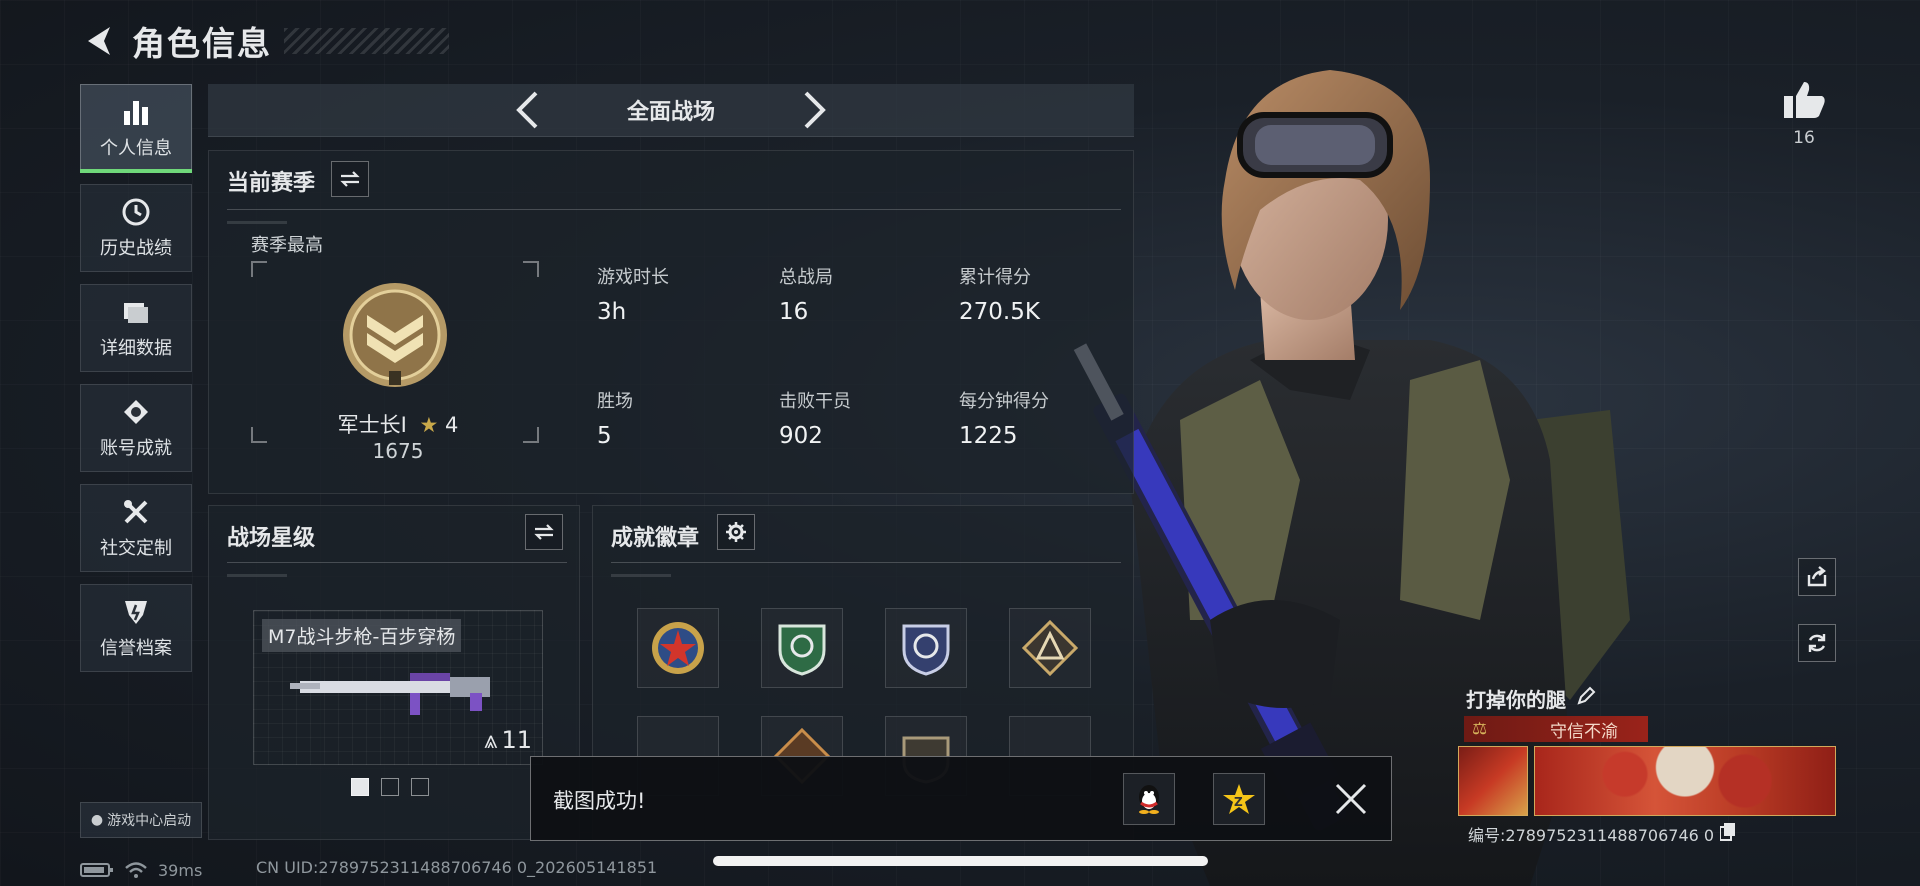 This screenshot has width=1920, height=886. Describe the element at coordinates (271, 183) in the screenshot. I see `season-title: 当前赛季` at that location.